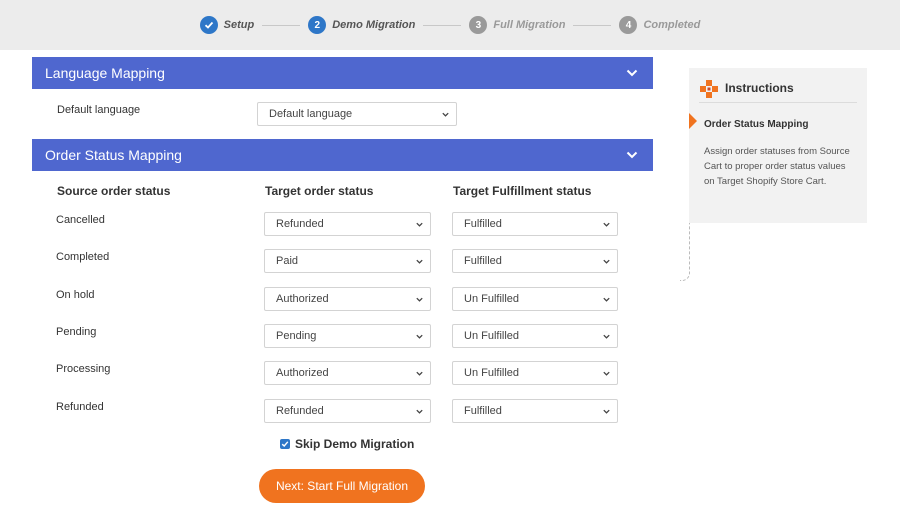 This screenshot has height=524, width=900. What do you see at coordinates (672, 25) in the screenshot?
I see `step-label: Completed` at bounding box center [672, 25].